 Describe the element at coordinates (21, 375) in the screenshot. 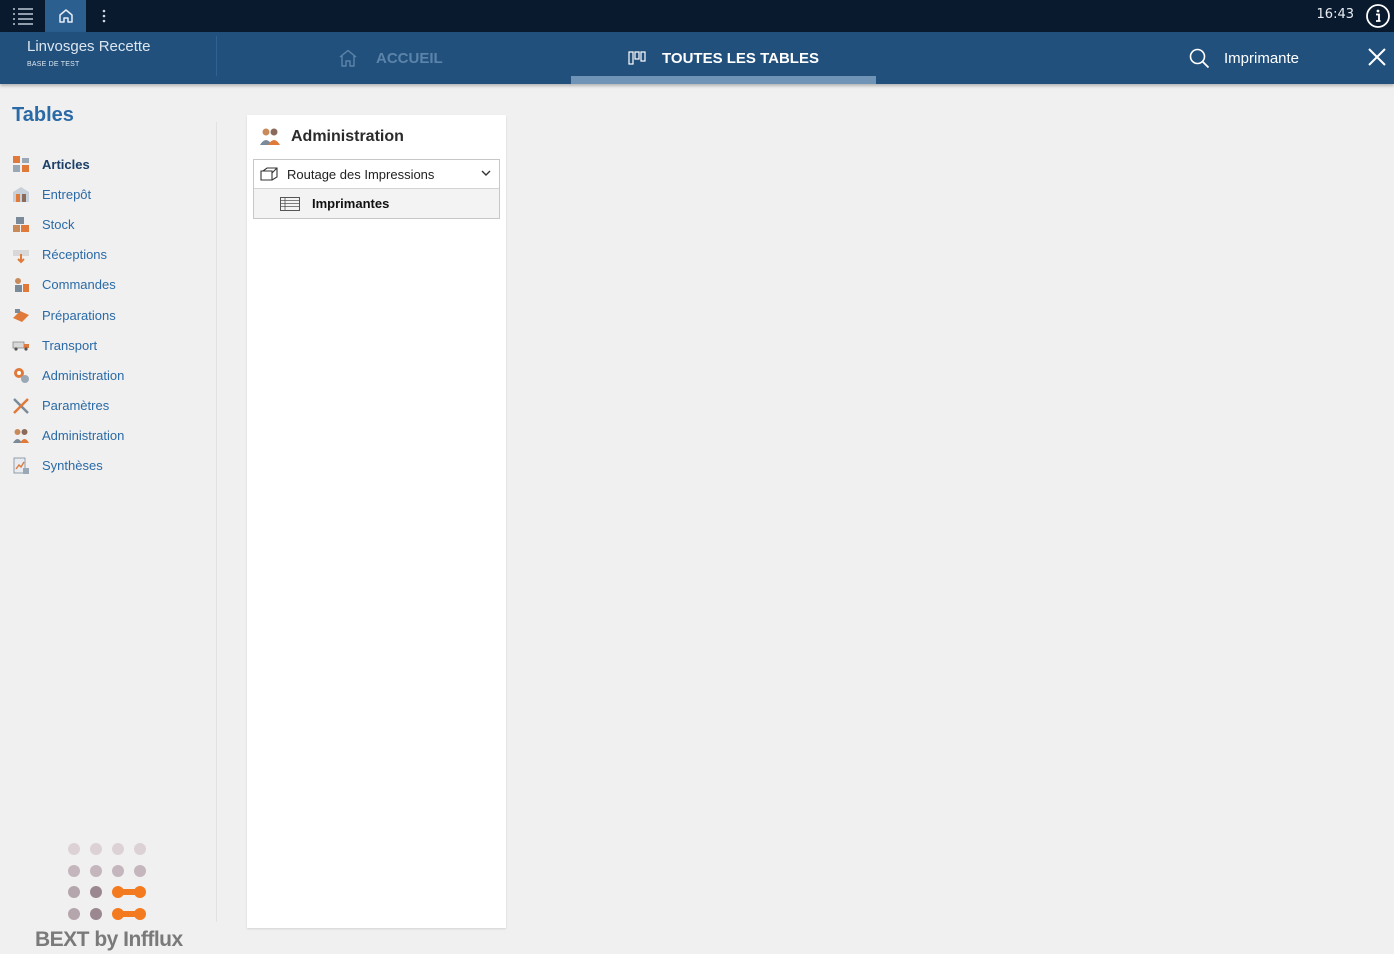

I see `admin-gear-icon` at that location.